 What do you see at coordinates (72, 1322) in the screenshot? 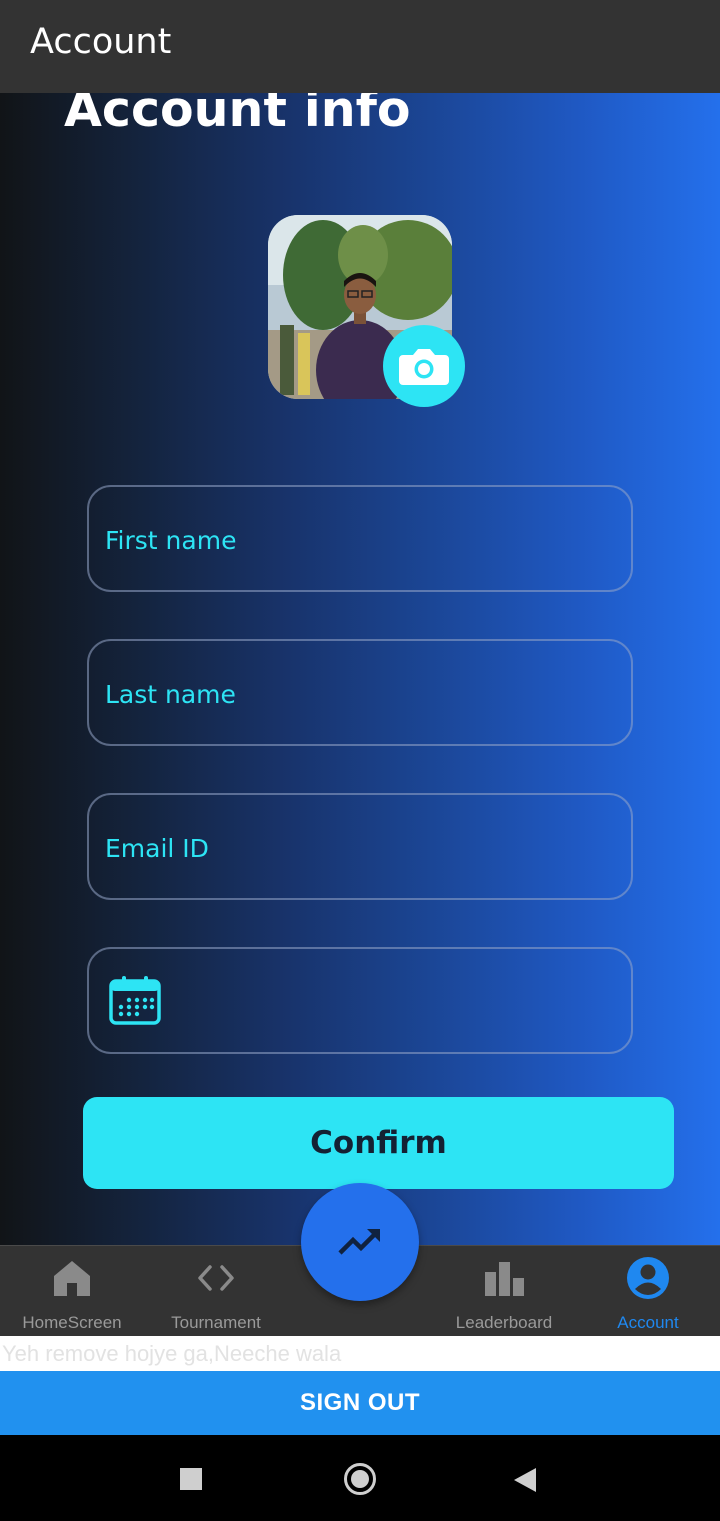
I see `nav-label-homescreen: HomeScreen` at bounding box center [72, 1322].